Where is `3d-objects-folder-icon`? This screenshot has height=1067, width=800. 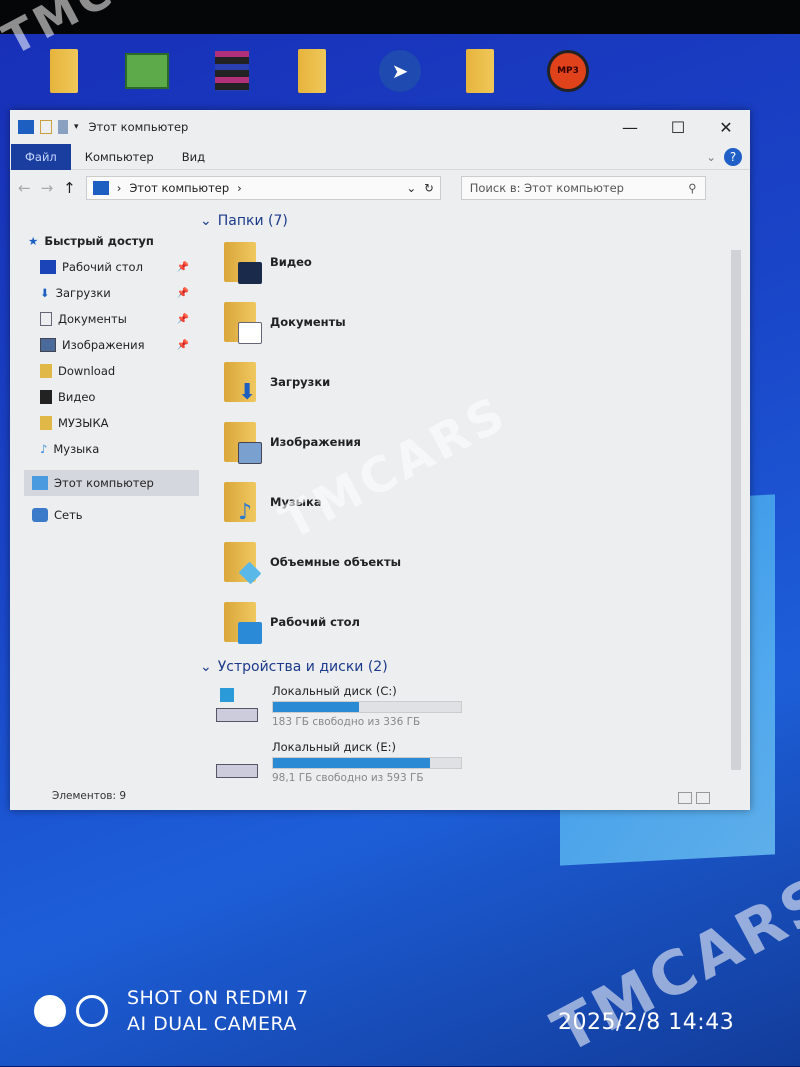 3d-objects-folder-icon is located at coordinates (241, 562).